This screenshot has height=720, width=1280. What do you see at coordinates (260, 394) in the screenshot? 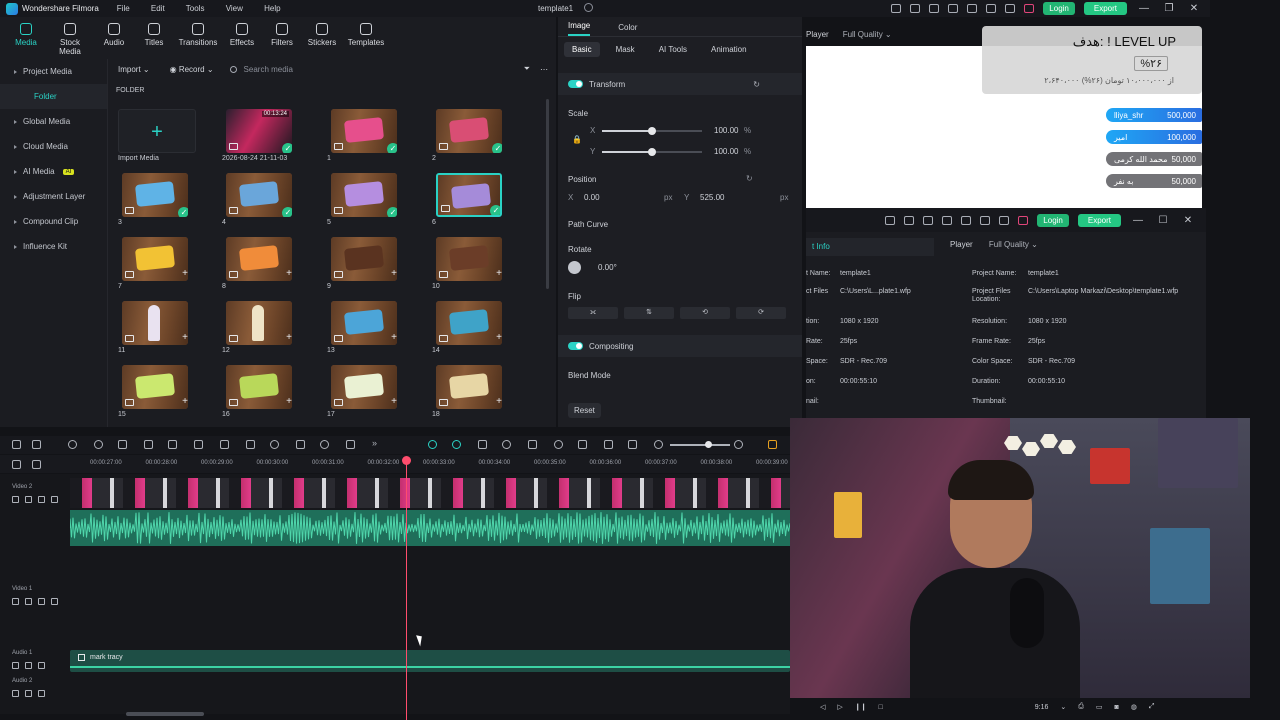
I see `media-item: +16` at bounding box center [260, 394].